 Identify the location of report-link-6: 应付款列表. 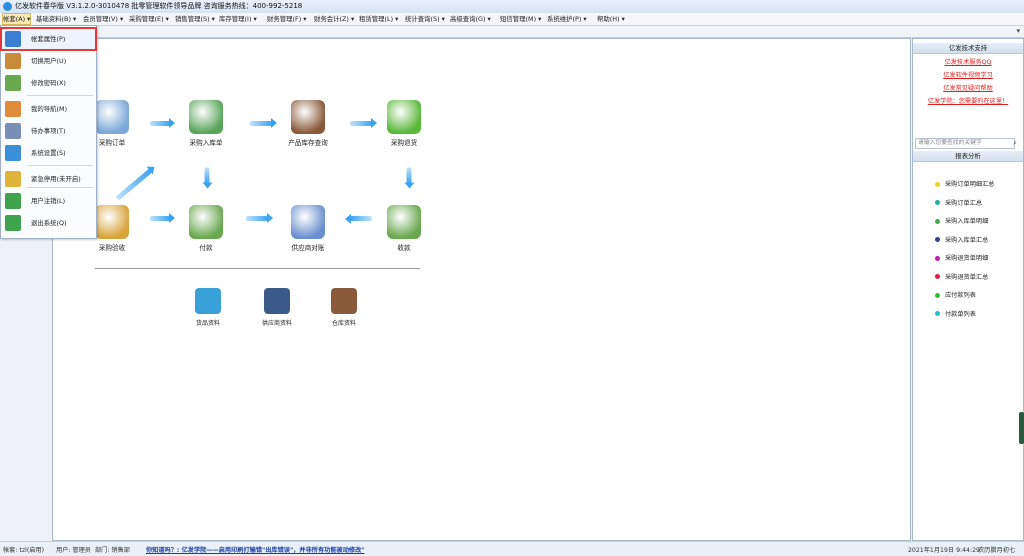
(955, 294).